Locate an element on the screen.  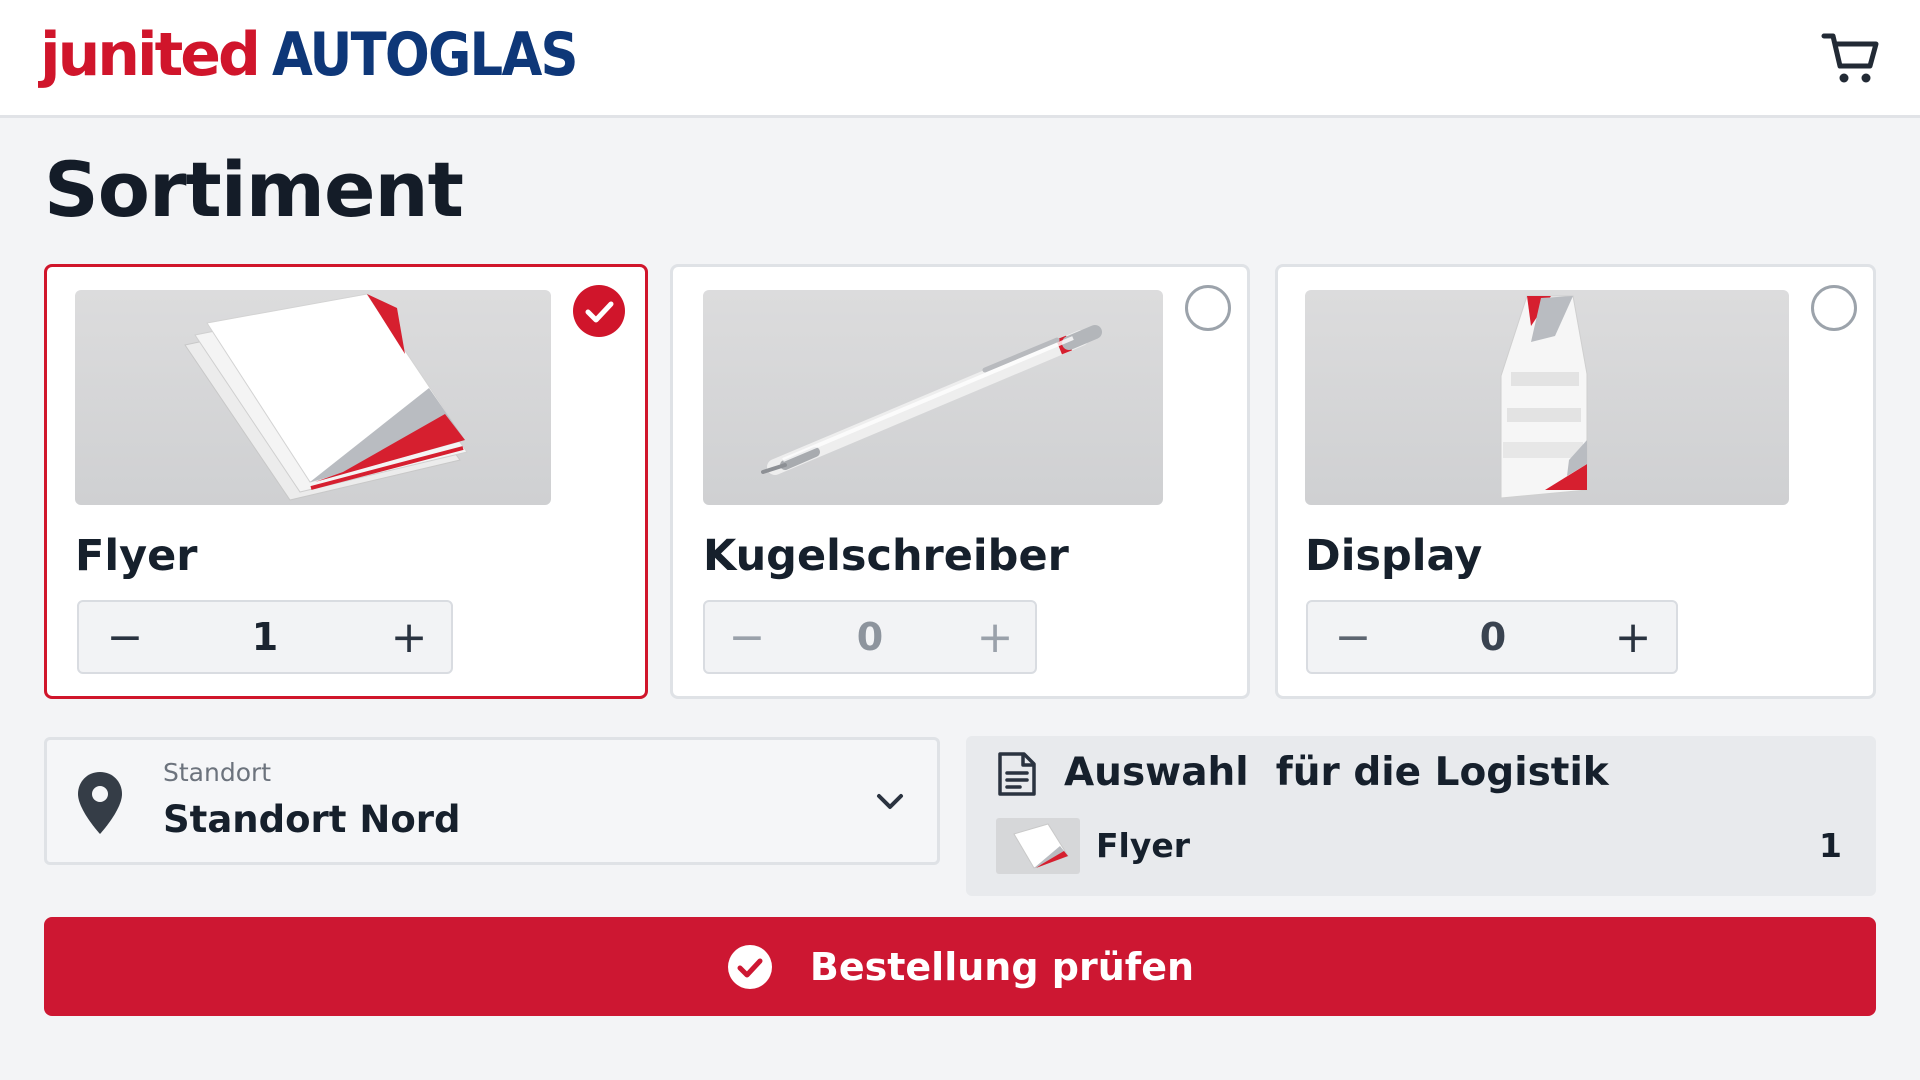
product-card-flyer: Flyer − 1 + is located at coordinates (346, 481).